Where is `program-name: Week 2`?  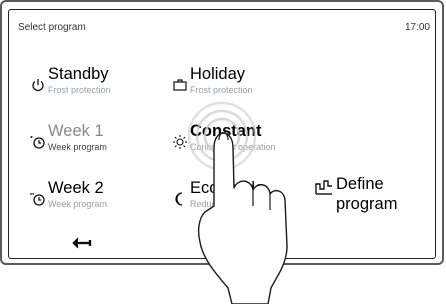
program-name: Week 2 is located at coordinates (76, 188).